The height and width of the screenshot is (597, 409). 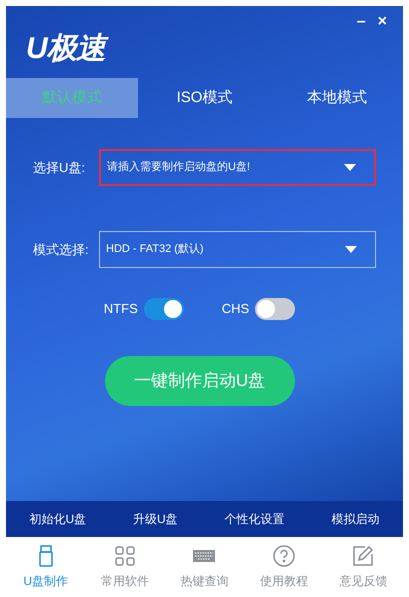 What do you see at coordinates (336, 98) in the screenshot?
I see `mode-tab: 本地模式` at bounding box center [336, 98].